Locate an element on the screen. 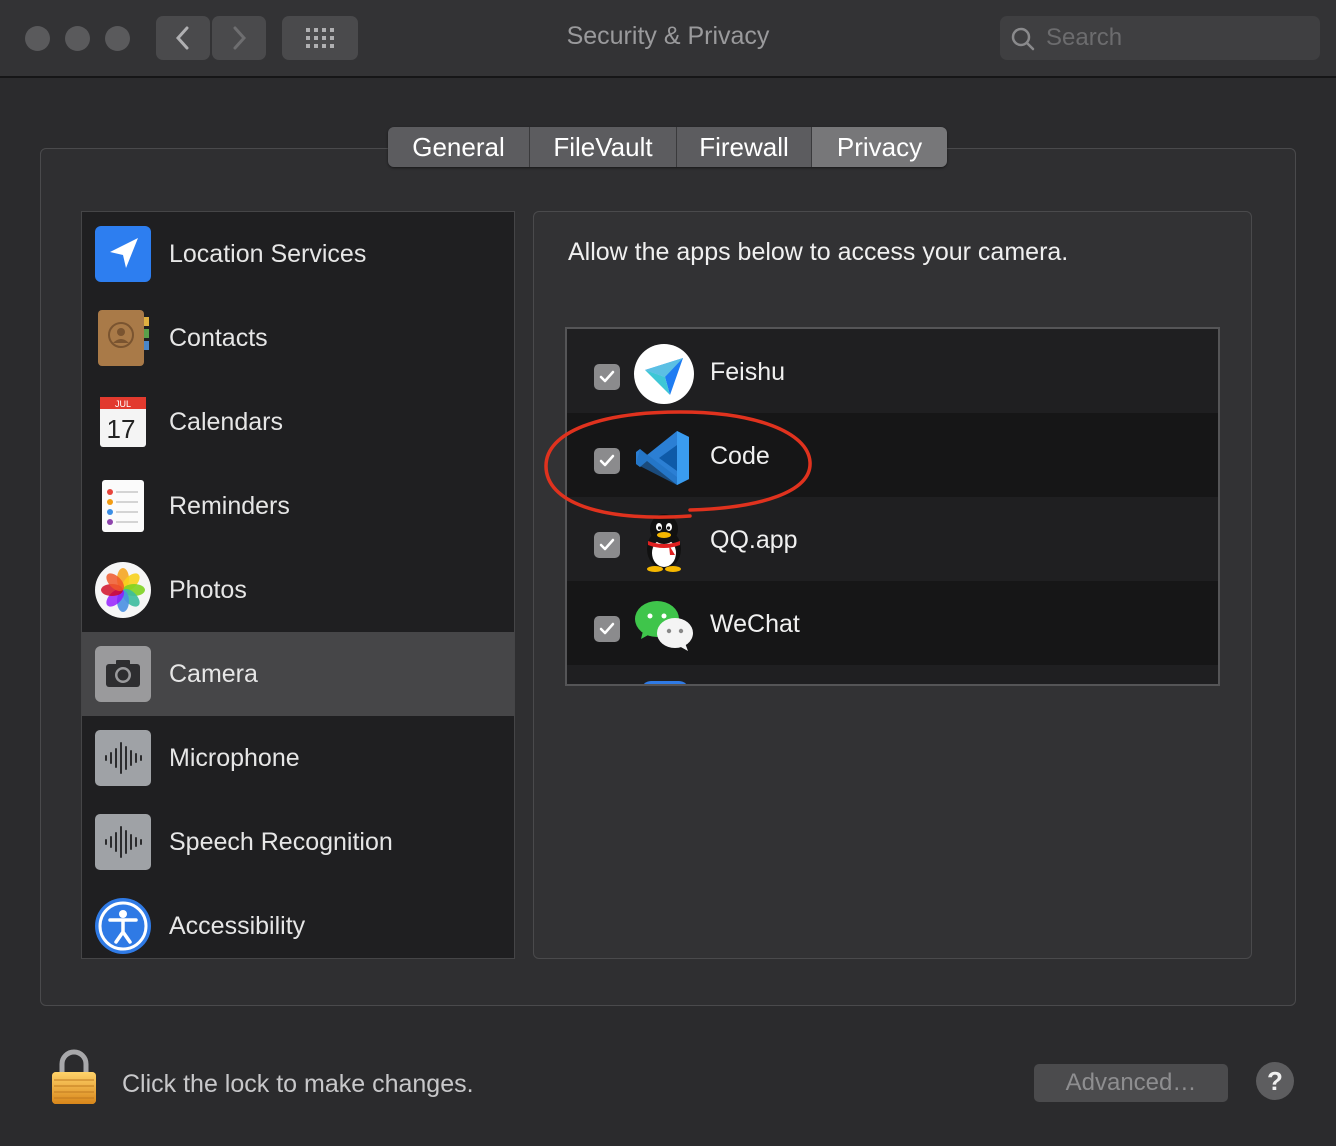 This screenshot has height=1146, width=1336. sidebar-item-label: Location Services is located at coordinates (268, 253).